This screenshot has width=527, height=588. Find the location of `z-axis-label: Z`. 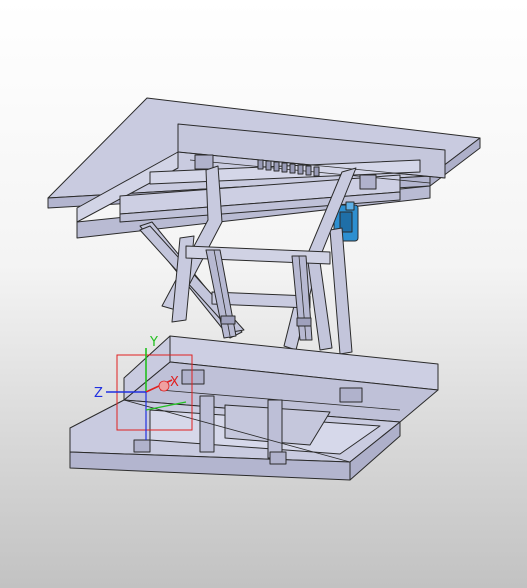

z-axis-label: Z is located at coordinates (98, 393).